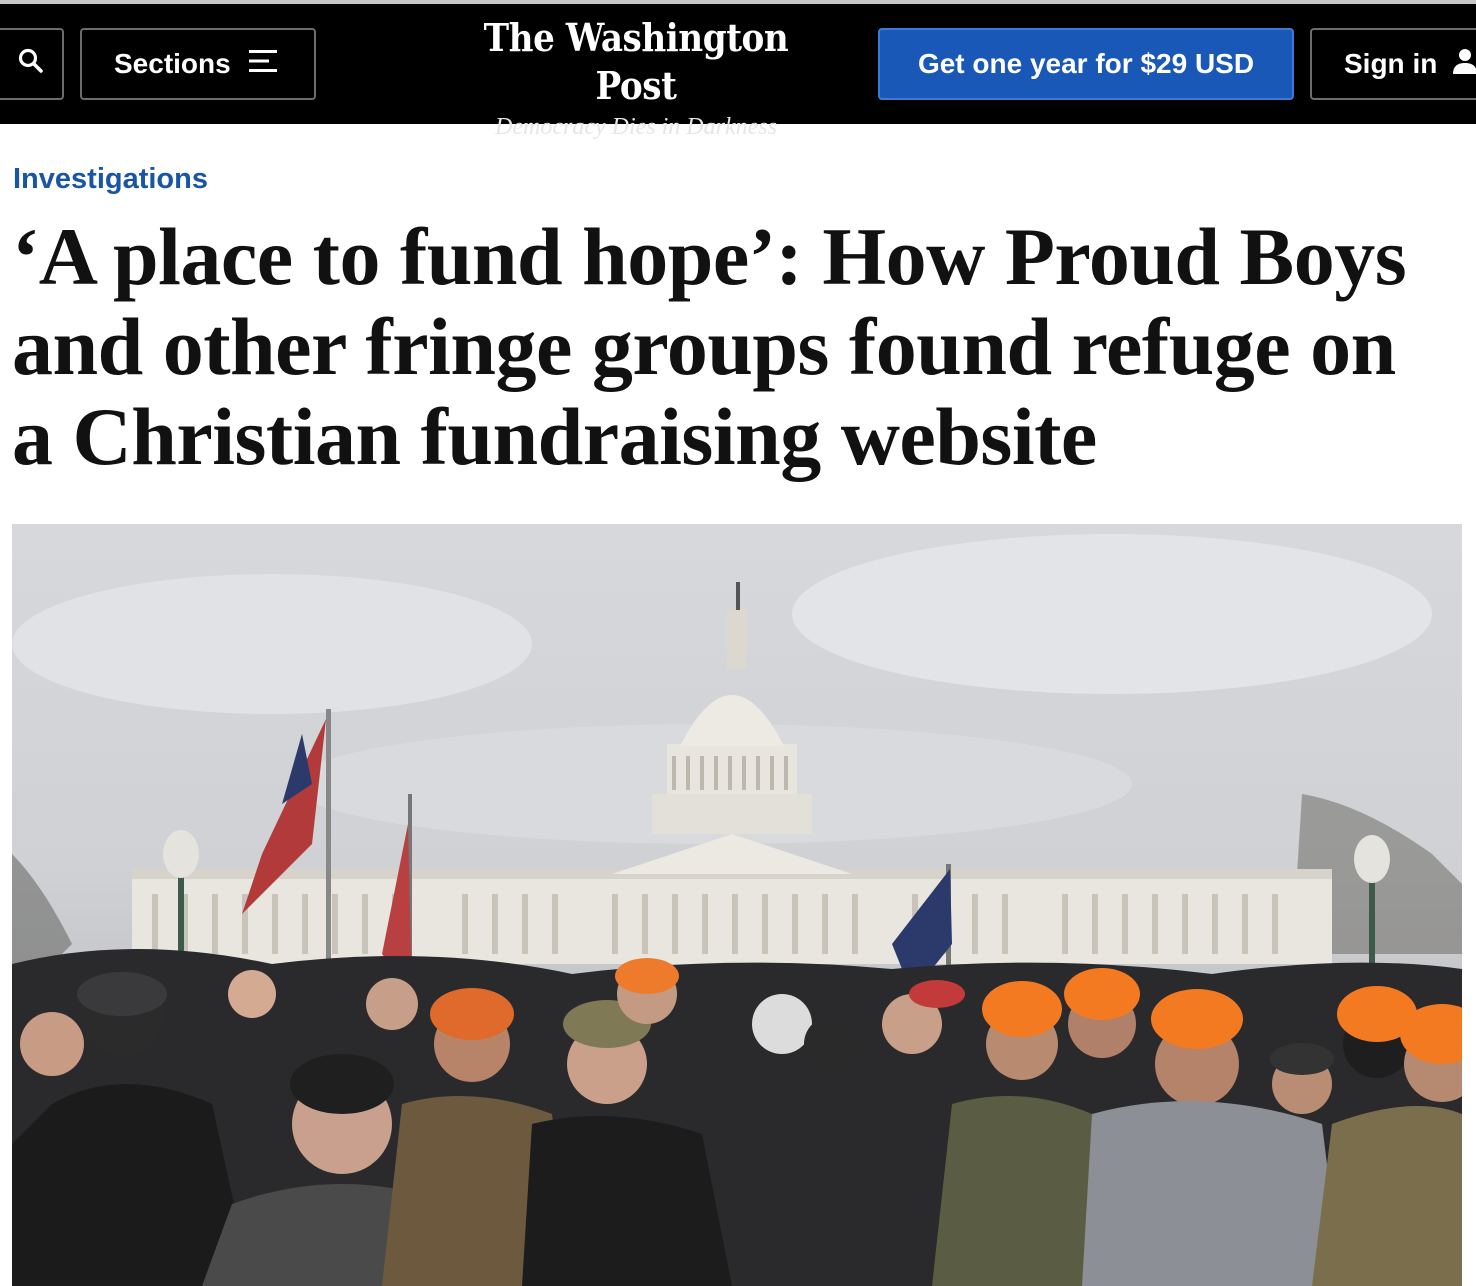  I want to click on person-icon, so click(1463, 64).